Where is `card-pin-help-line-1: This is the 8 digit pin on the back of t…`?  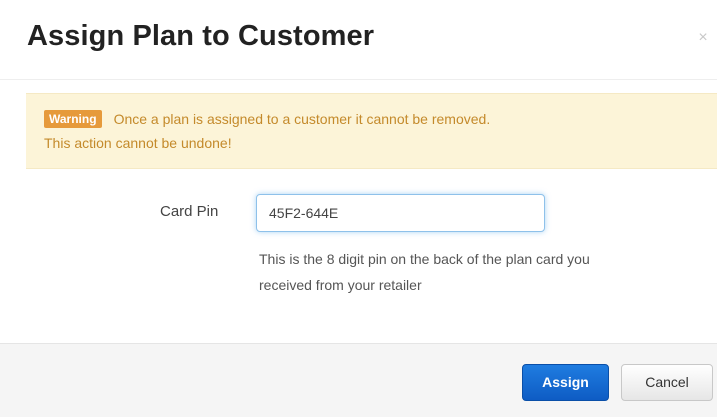 card-pin-help-line-1: This is the 8 digit pin on the back of t… is located at coordinates (424, 259).